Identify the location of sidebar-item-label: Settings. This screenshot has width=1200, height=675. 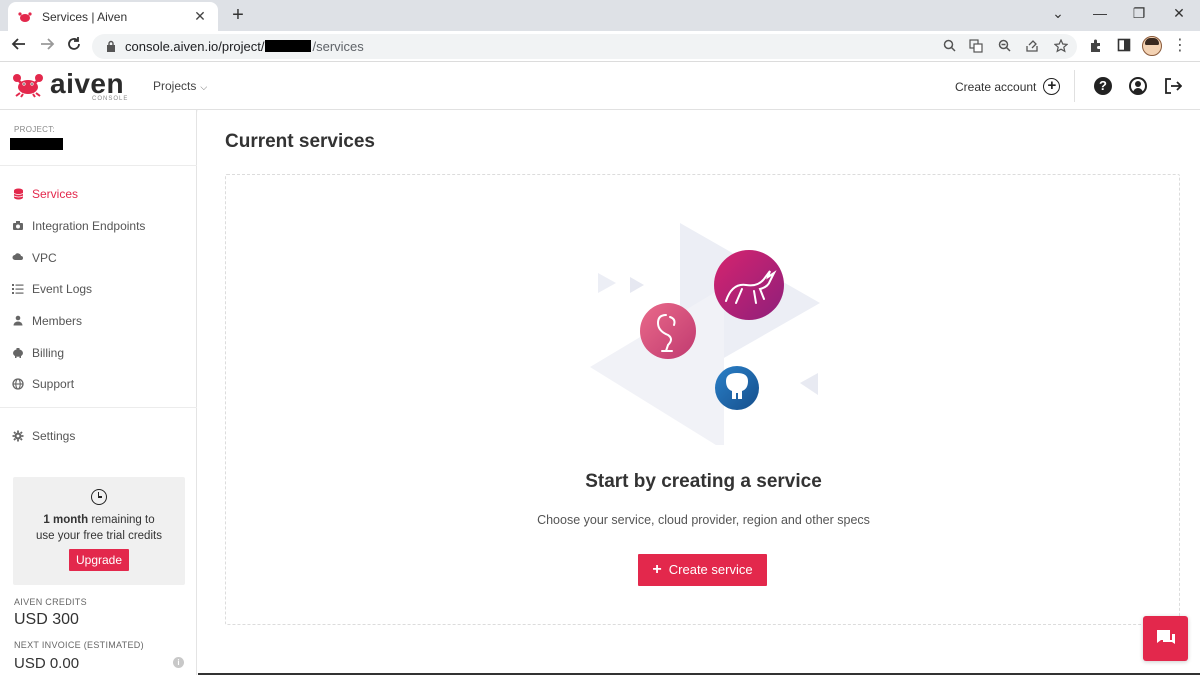
(54, 436).